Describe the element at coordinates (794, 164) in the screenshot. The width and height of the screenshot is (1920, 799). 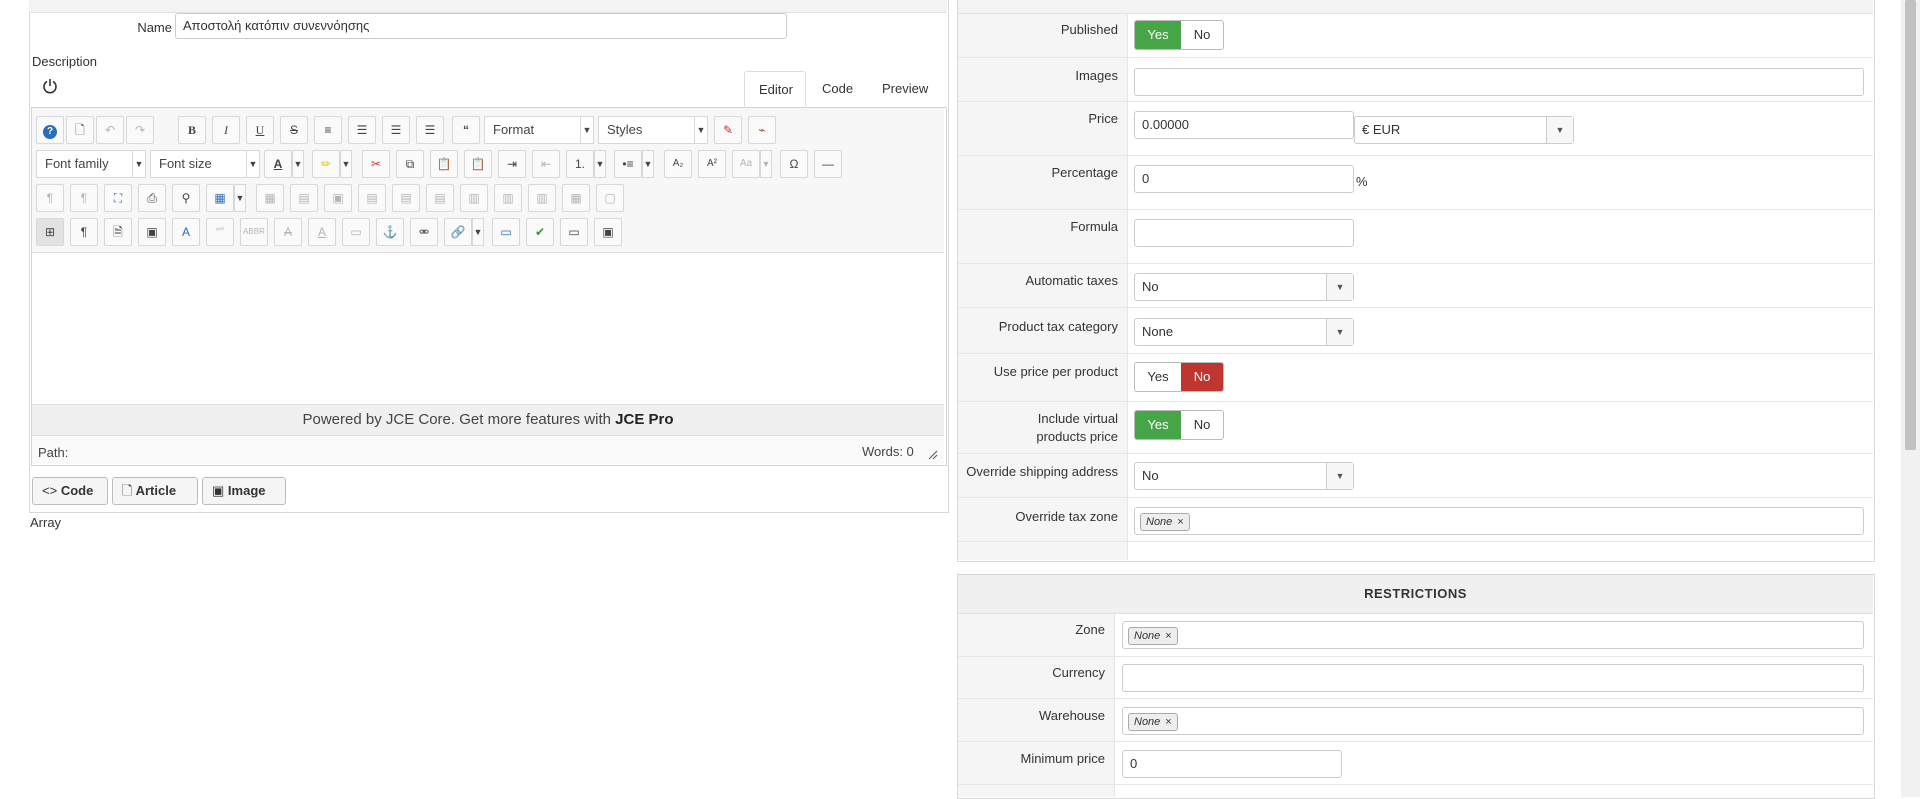
I see `special-character-icon: Ω` at that location.